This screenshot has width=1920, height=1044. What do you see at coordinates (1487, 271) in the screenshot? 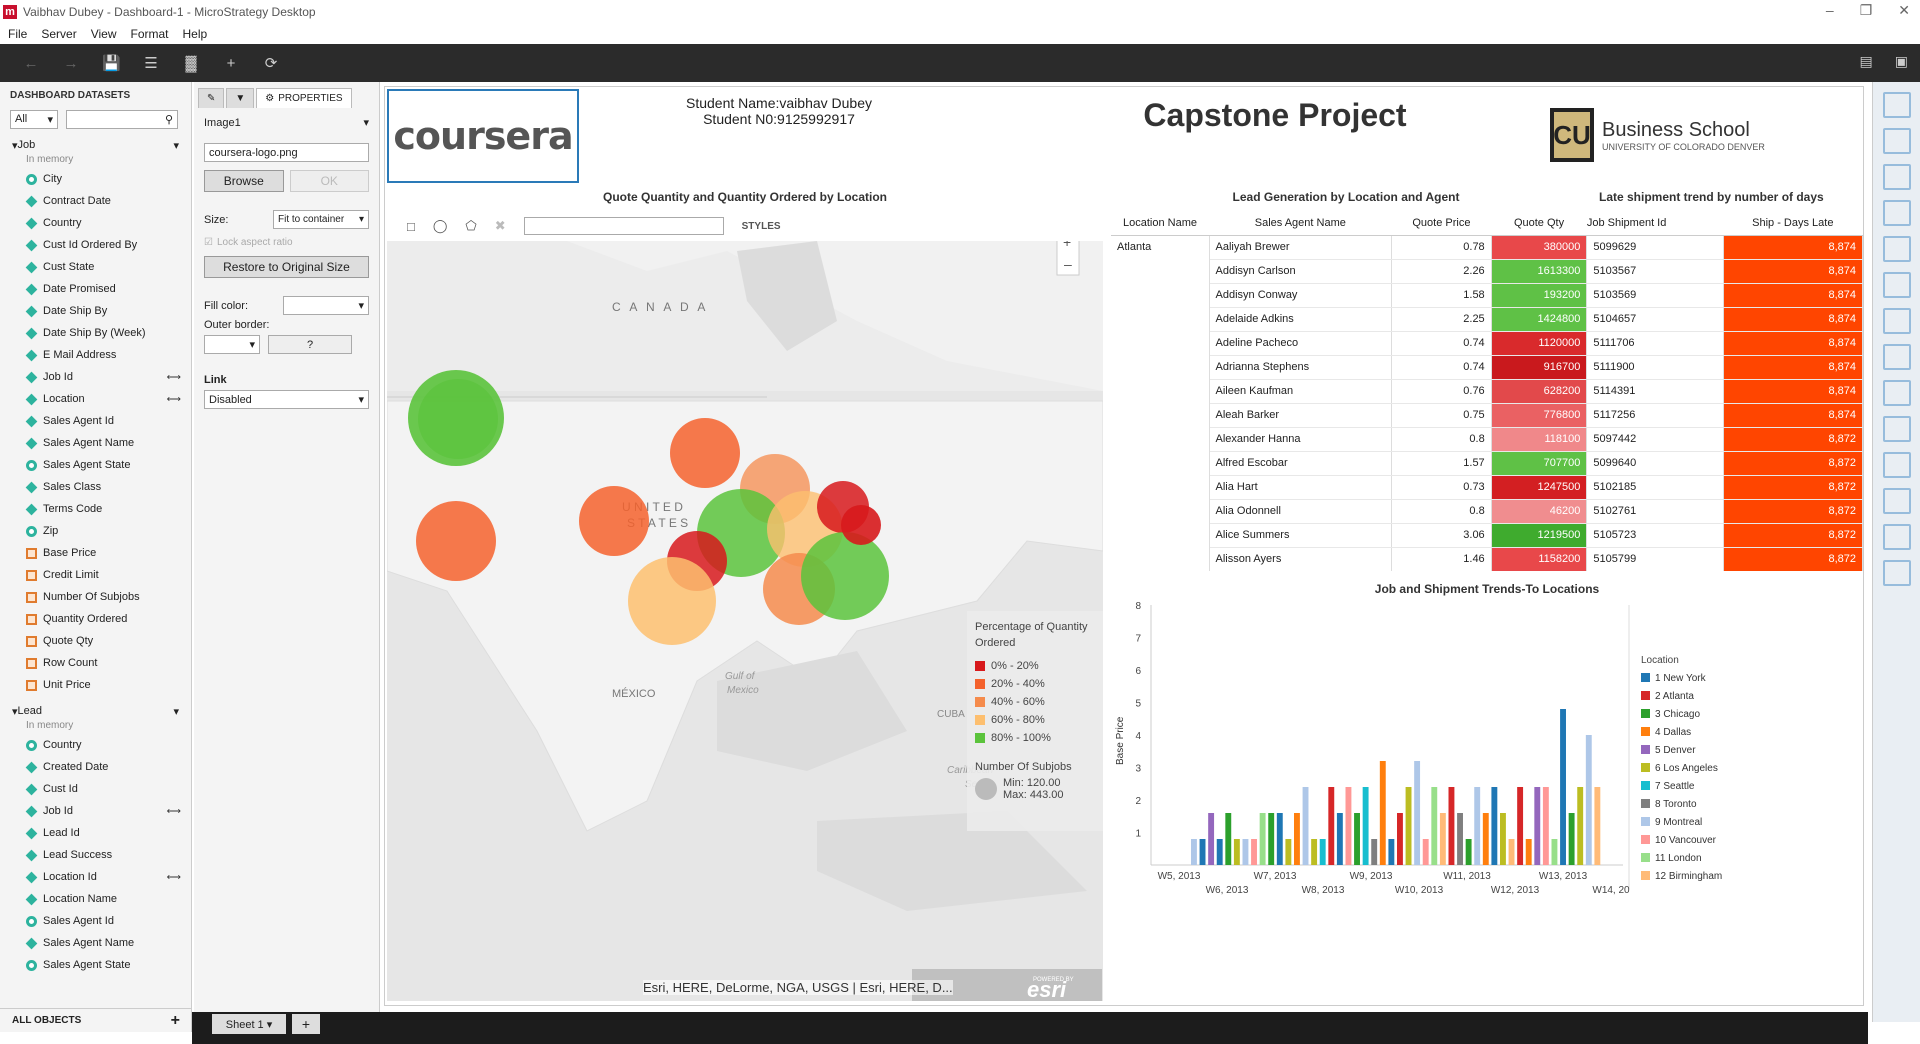
I see `table-row: Addisyn Carlson 2.26 1613300 5103567 8,874` at bounding box center [1487, 271].